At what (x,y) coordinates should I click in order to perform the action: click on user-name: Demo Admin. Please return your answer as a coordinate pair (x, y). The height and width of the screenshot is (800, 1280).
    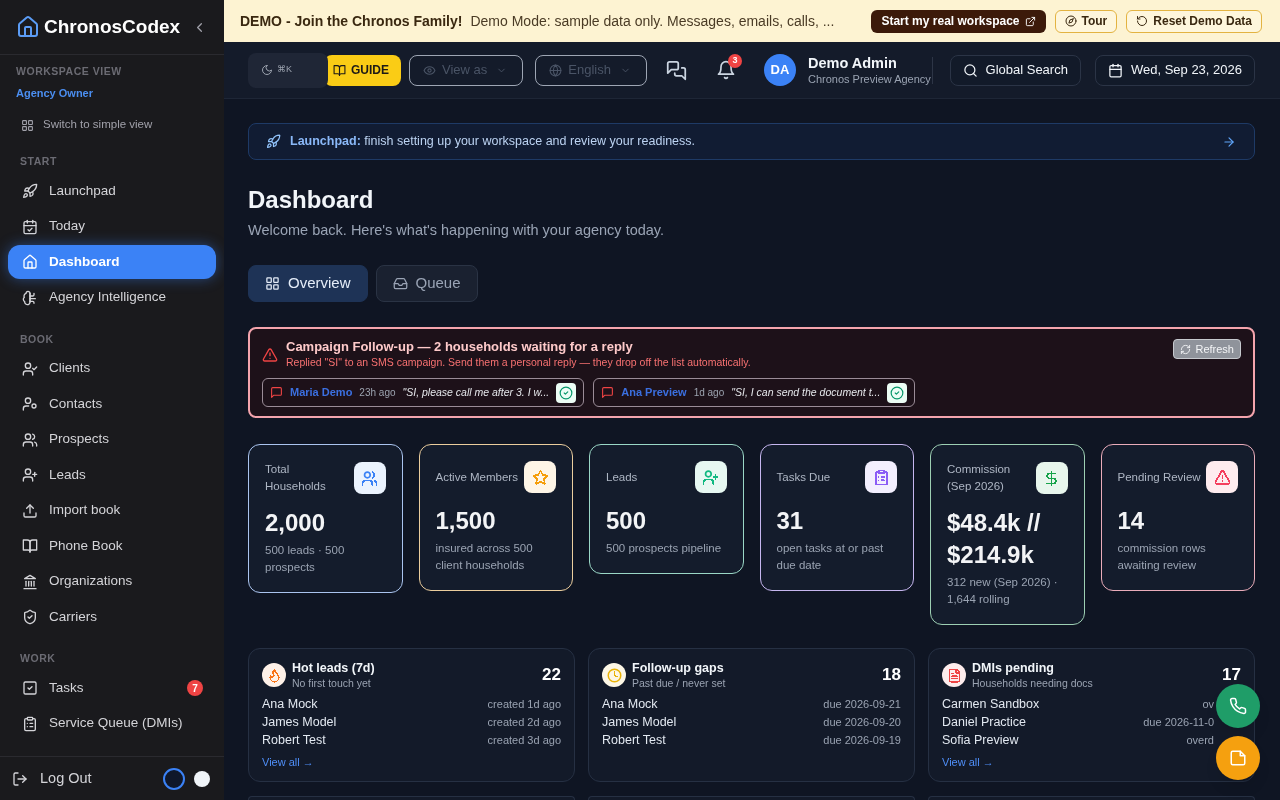
    Looking at the image, I should click on (852, 63).